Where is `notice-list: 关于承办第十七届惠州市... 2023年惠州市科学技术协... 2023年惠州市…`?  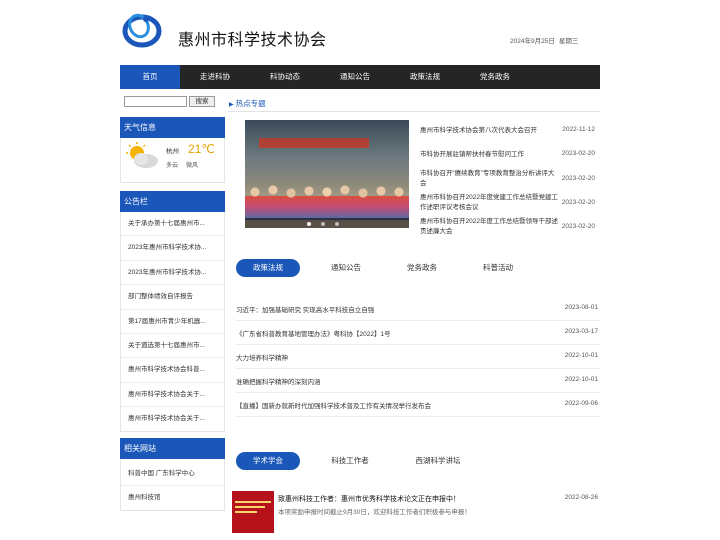 notice-list: 关于承办第十七届惠州市... 2023年惠州市科学技术协... 2023年惠州市… is located at coordinates (172, 322).